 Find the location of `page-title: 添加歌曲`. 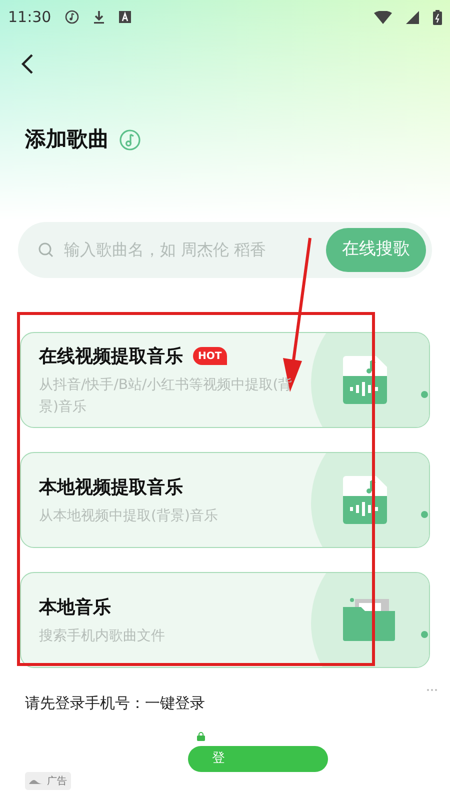

page-title: 添加歌曲 is located at coordinates (67, 140).